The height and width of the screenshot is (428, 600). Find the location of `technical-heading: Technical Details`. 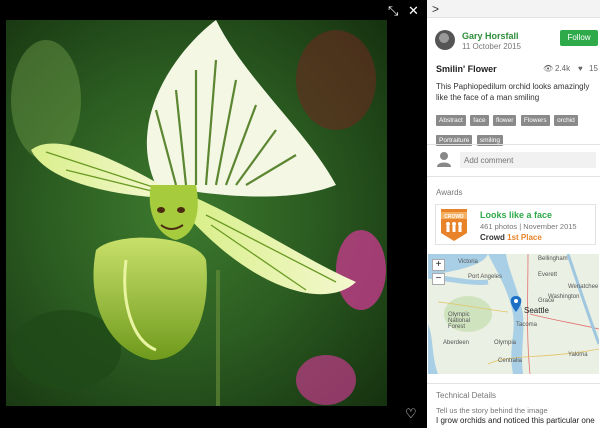

technical-heading: Technical Details is located at coordinates (466, 395).